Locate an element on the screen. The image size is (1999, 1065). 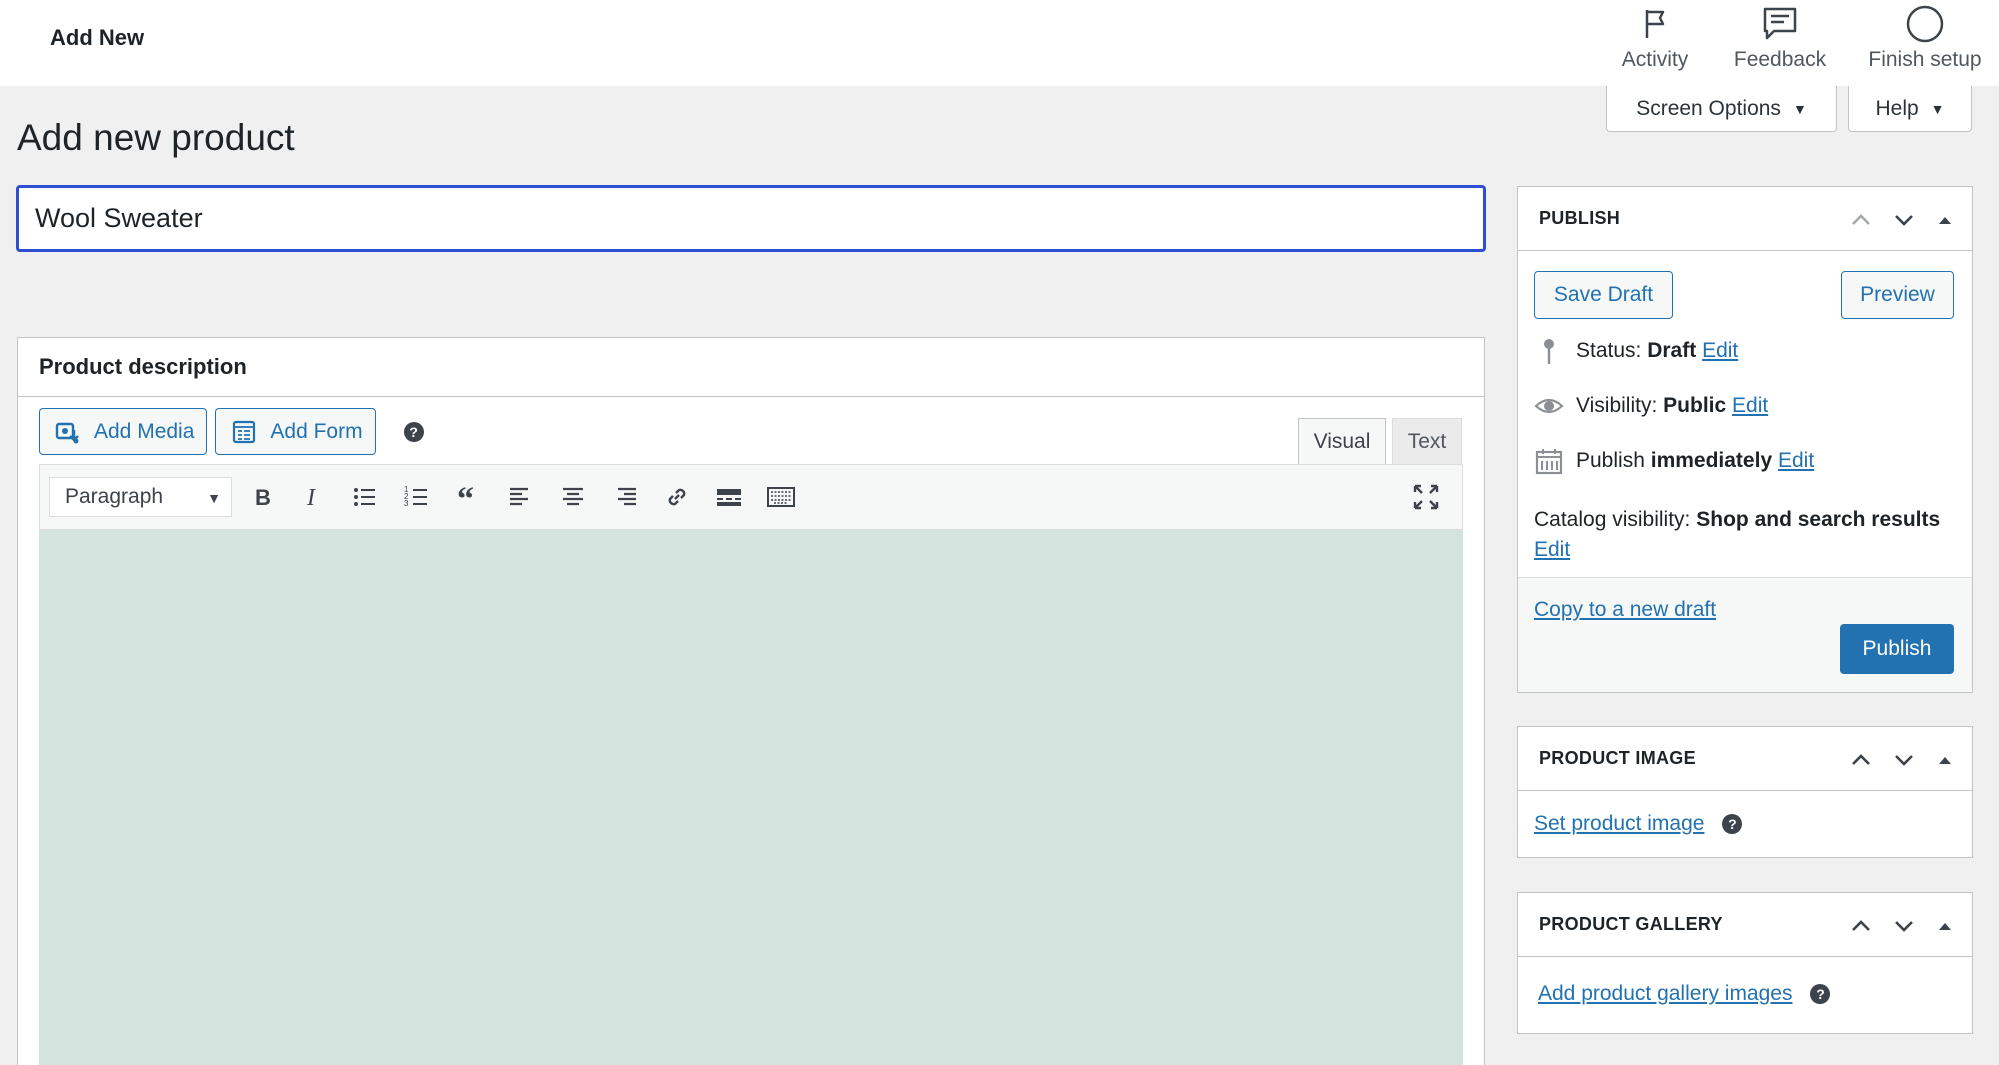
triangle-up-icon is located at coordinates (1945, 220).